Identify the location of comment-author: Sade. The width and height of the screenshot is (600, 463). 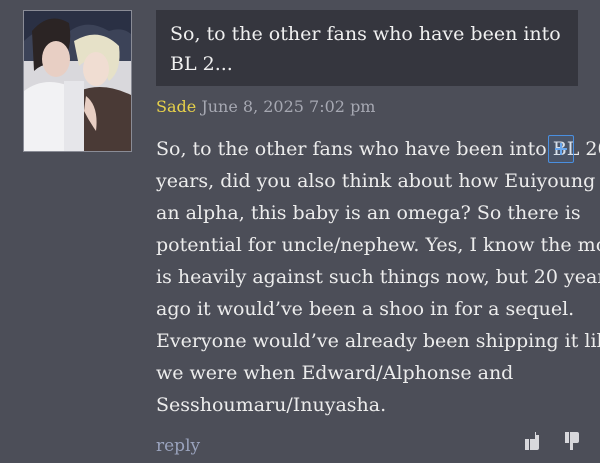
(176, 106).